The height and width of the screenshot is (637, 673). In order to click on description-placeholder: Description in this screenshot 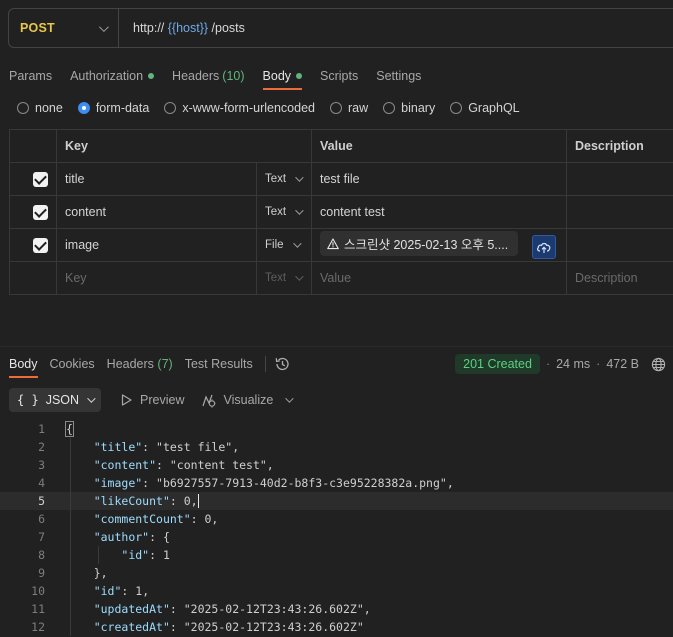, I will do `click(619, 278)`.